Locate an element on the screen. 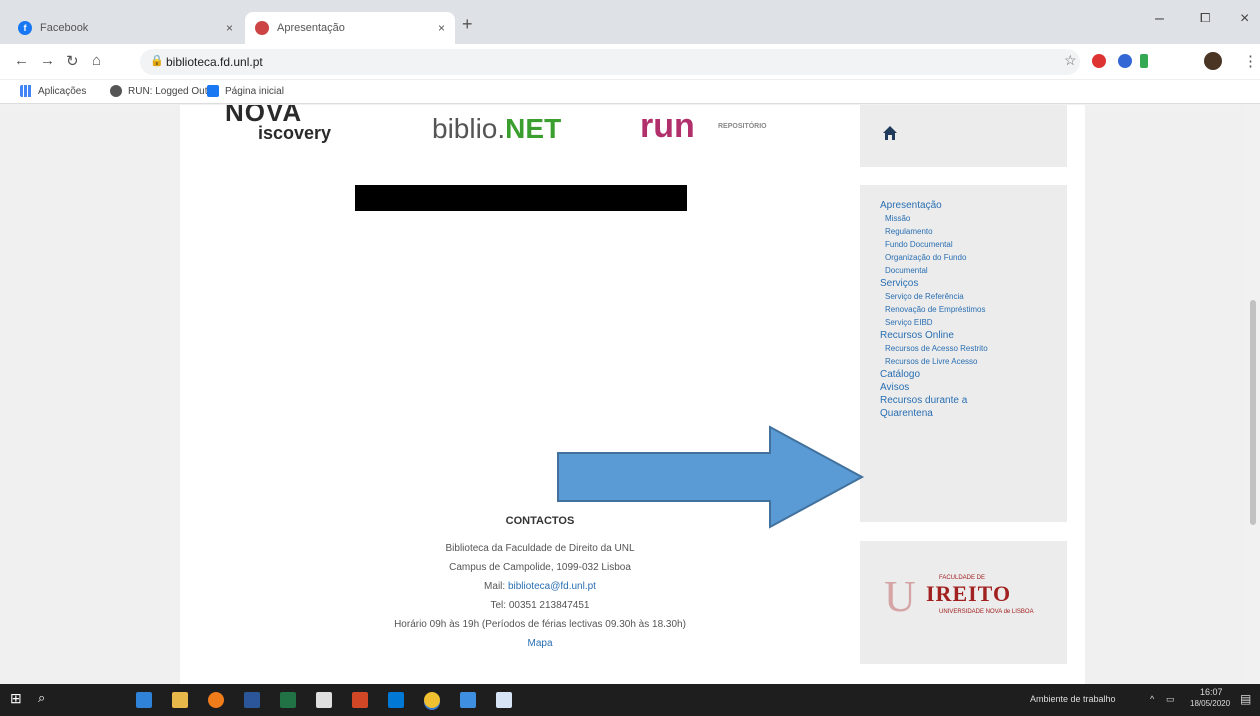  bookmark-pagina-inicial: Página inicial is located at coordinates (245, 91).